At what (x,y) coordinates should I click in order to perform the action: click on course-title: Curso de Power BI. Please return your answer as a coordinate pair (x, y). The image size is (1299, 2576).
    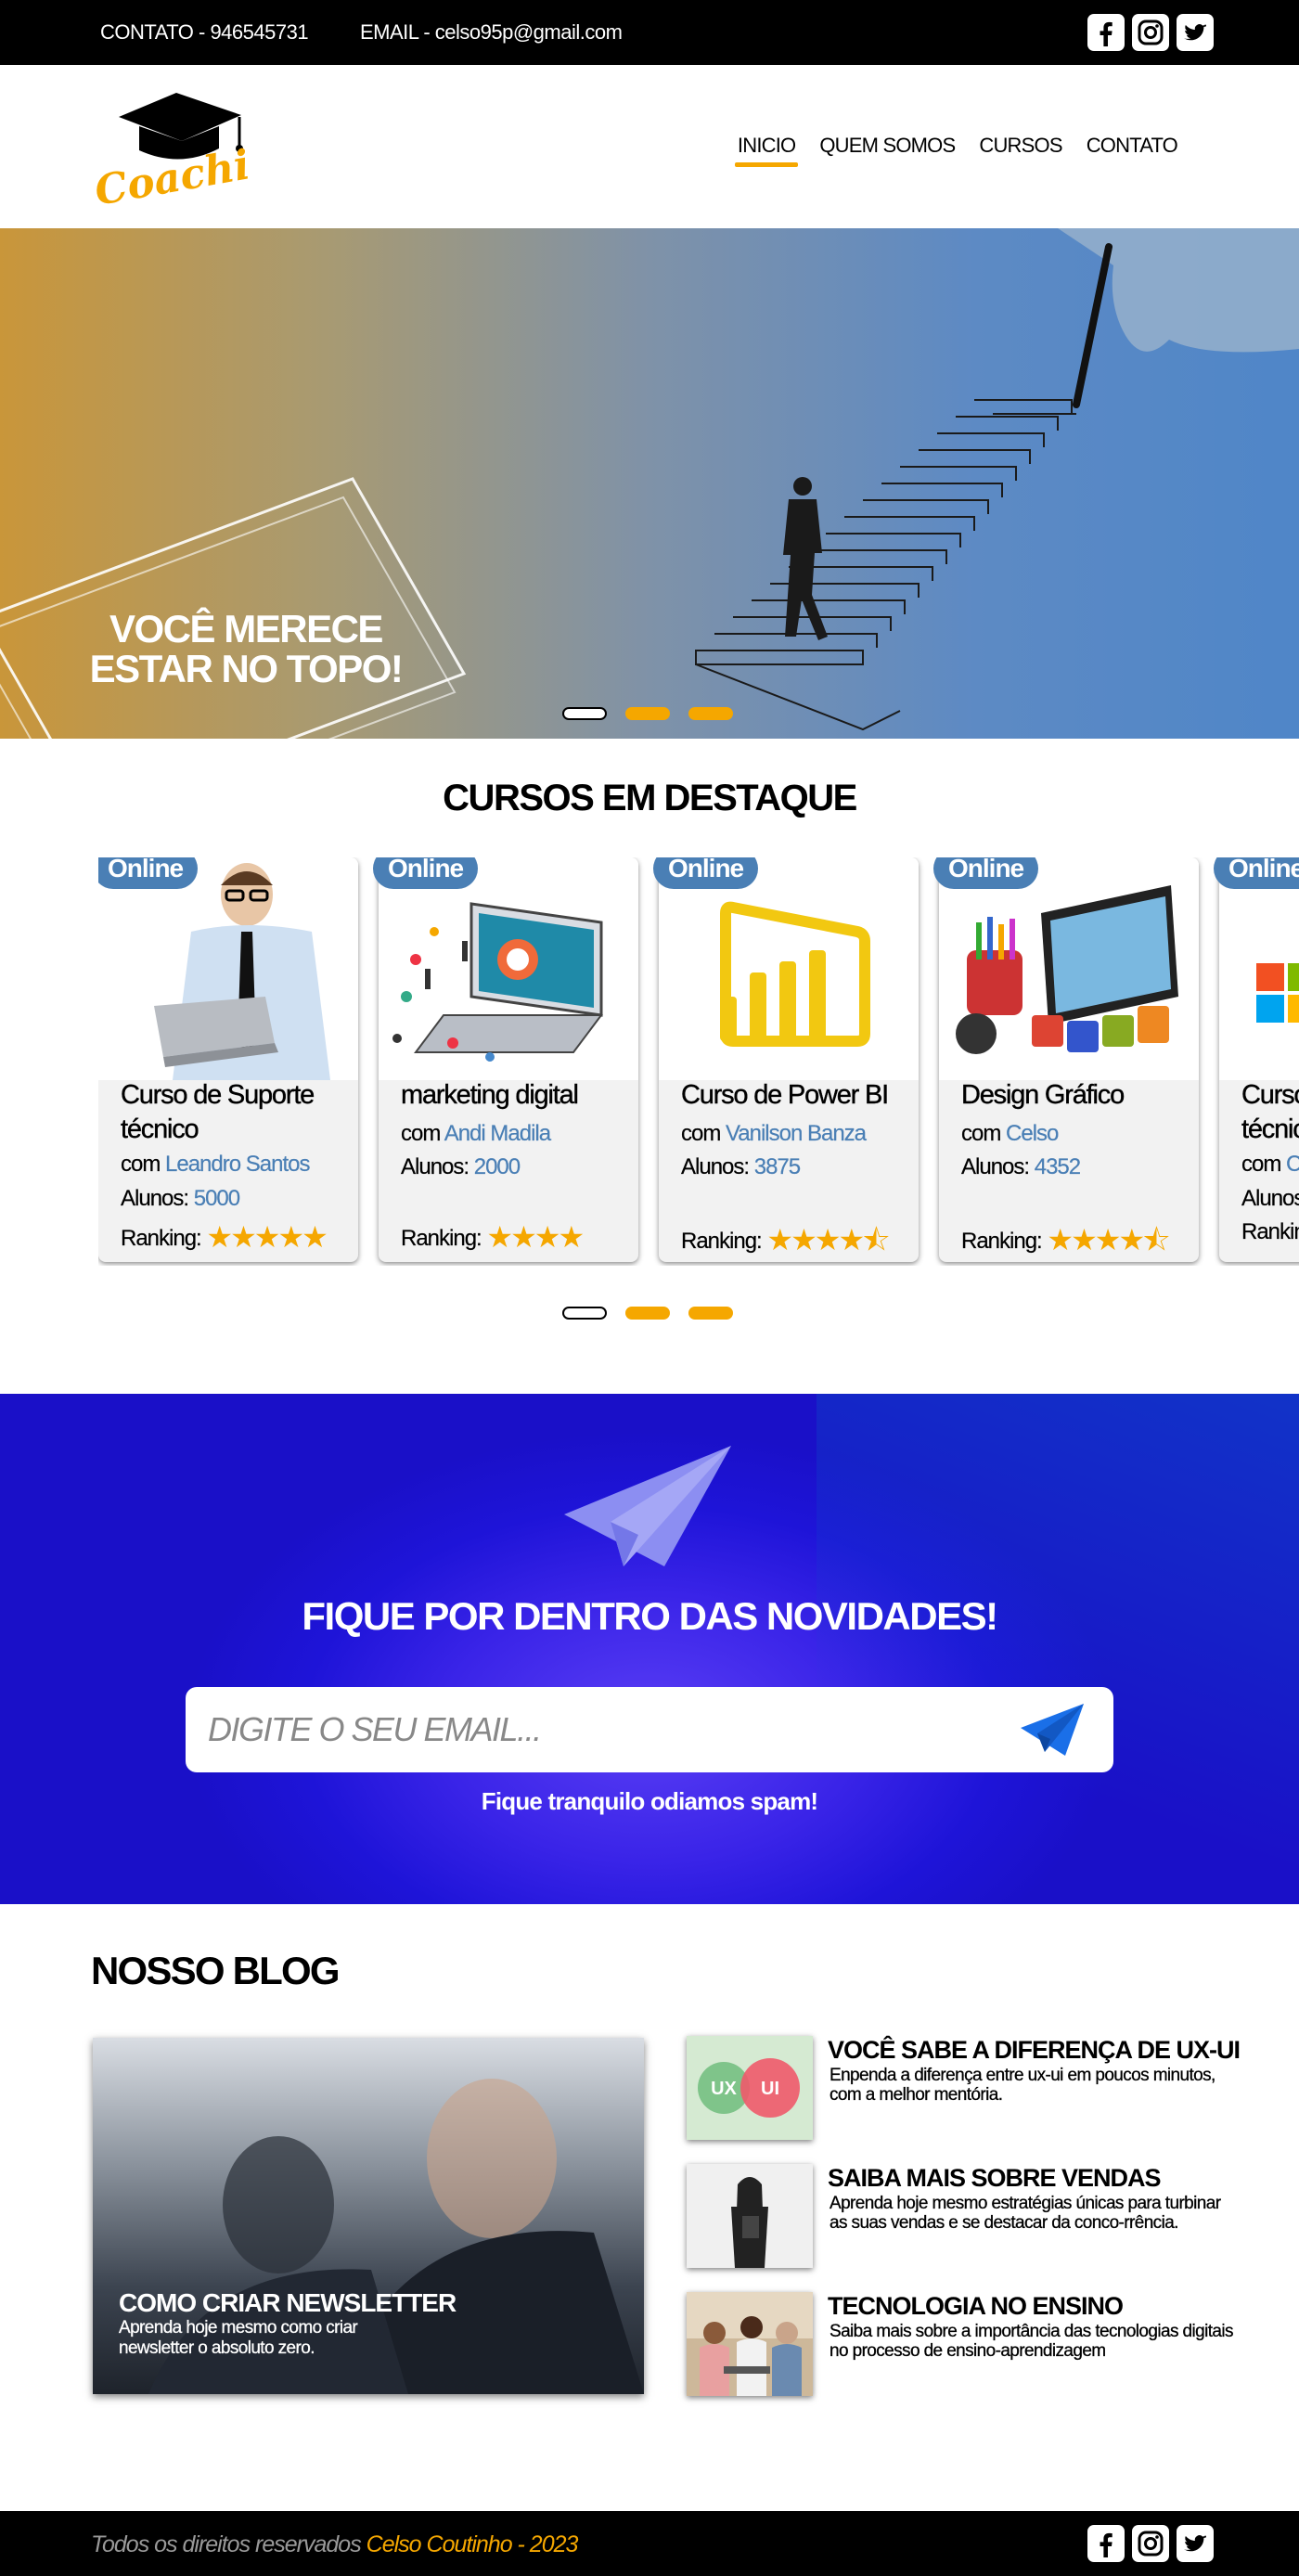
    Looking at the image, I should click on (797, 1095).